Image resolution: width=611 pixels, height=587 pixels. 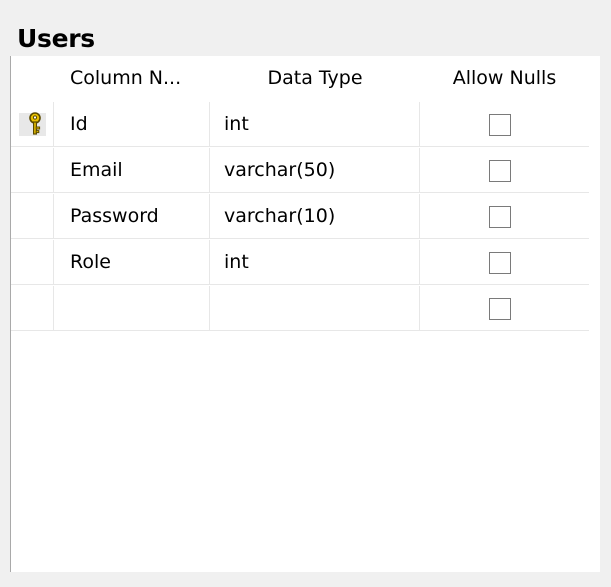 What do you see at coordinates (315, 216) in the screenshot?
I see `data-type-cell: varchar(10)` at bounding box center [315, 216].